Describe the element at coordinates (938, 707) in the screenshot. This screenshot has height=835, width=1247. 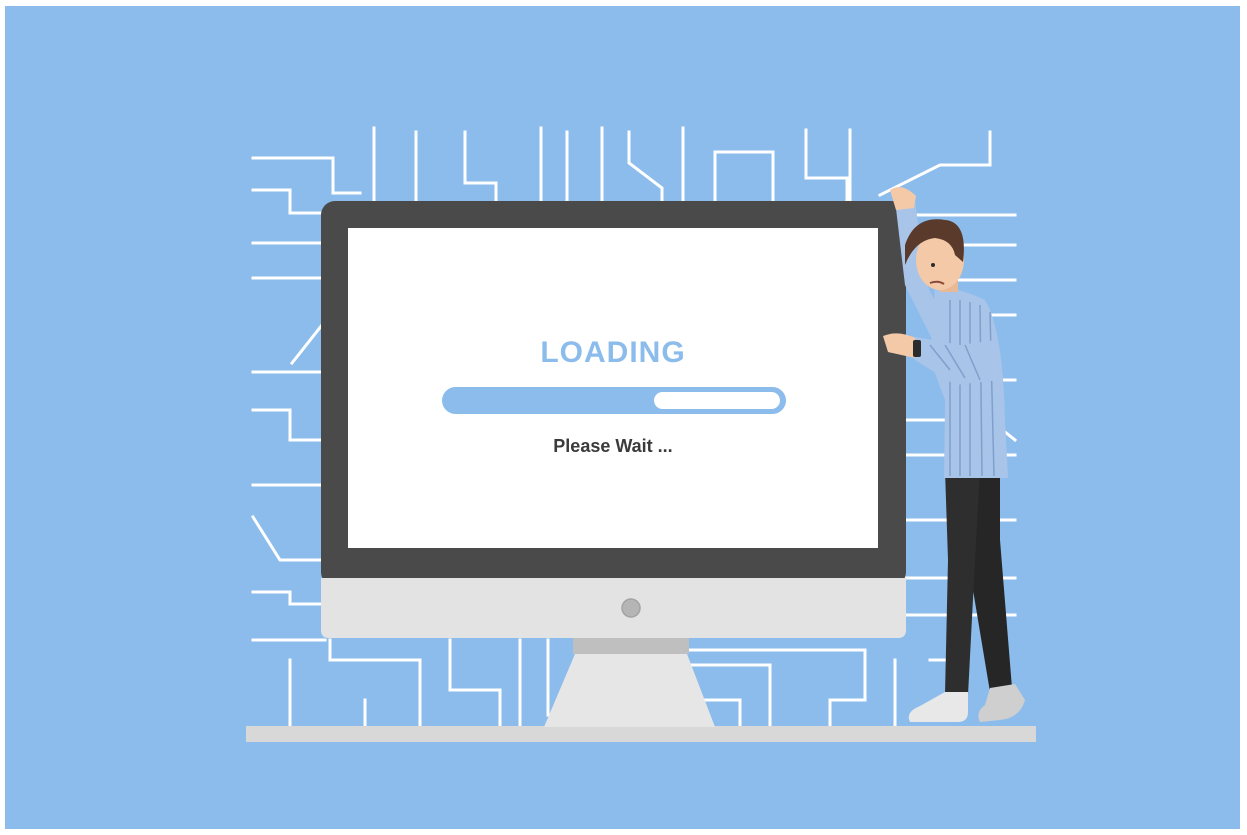
I see `person-front-shoe` at that location.